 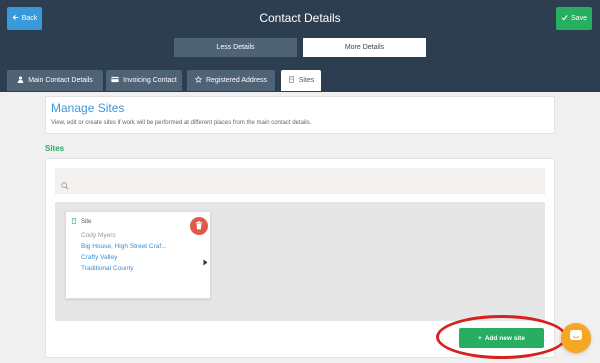 What do you see at coordinates (88, 108) in the screenshot?
I see `manage-sites-title: Manage Sites` at bounding box center [88, 108].